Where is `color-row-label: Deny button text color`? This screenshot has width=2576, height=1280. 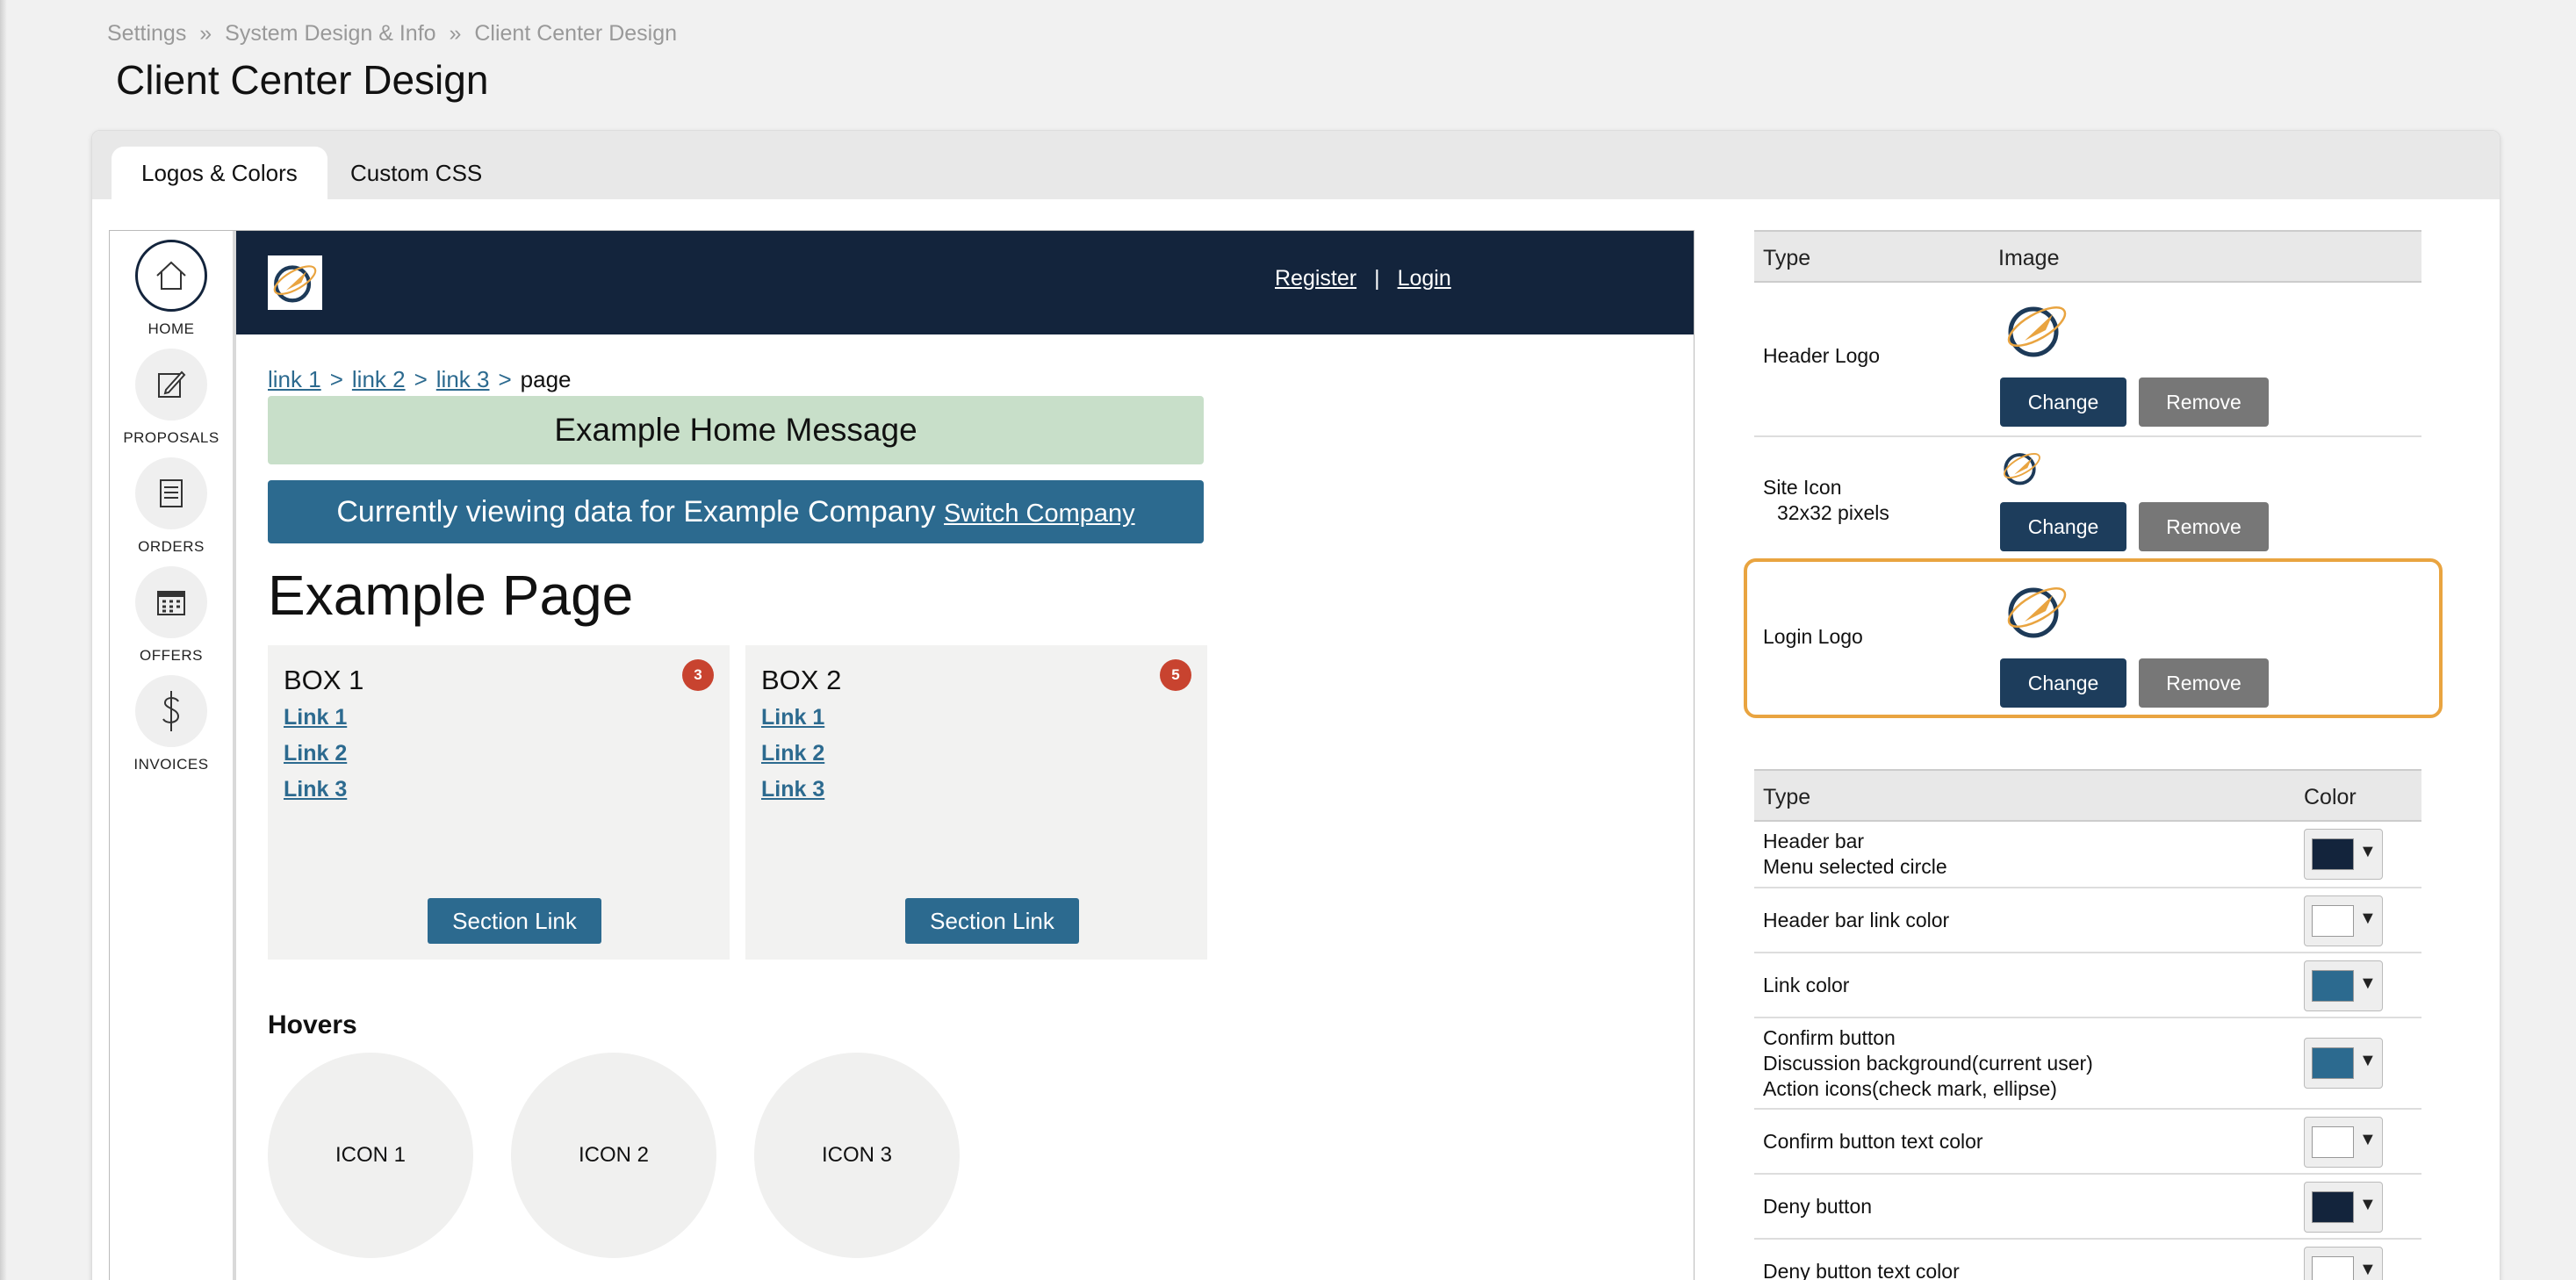
color-row-label: Deny button text color is located at coordinates (1861, 1270).